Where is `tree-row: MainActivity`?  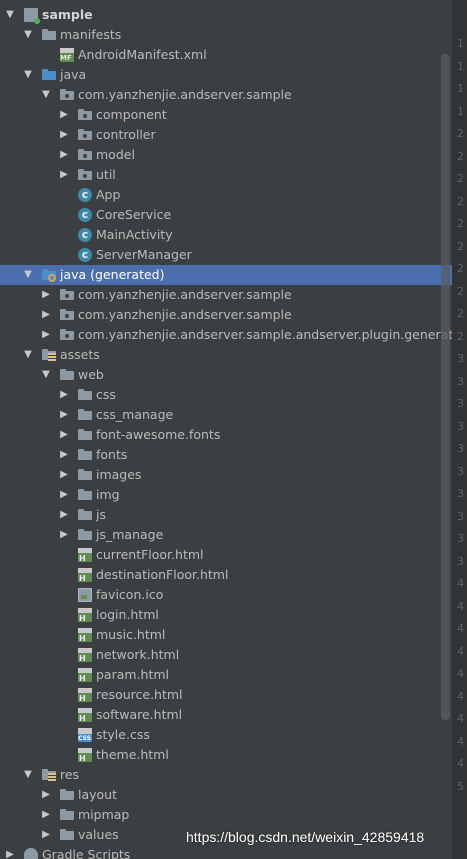
tree-row: MainActivity is located at coordinates (226, 235).